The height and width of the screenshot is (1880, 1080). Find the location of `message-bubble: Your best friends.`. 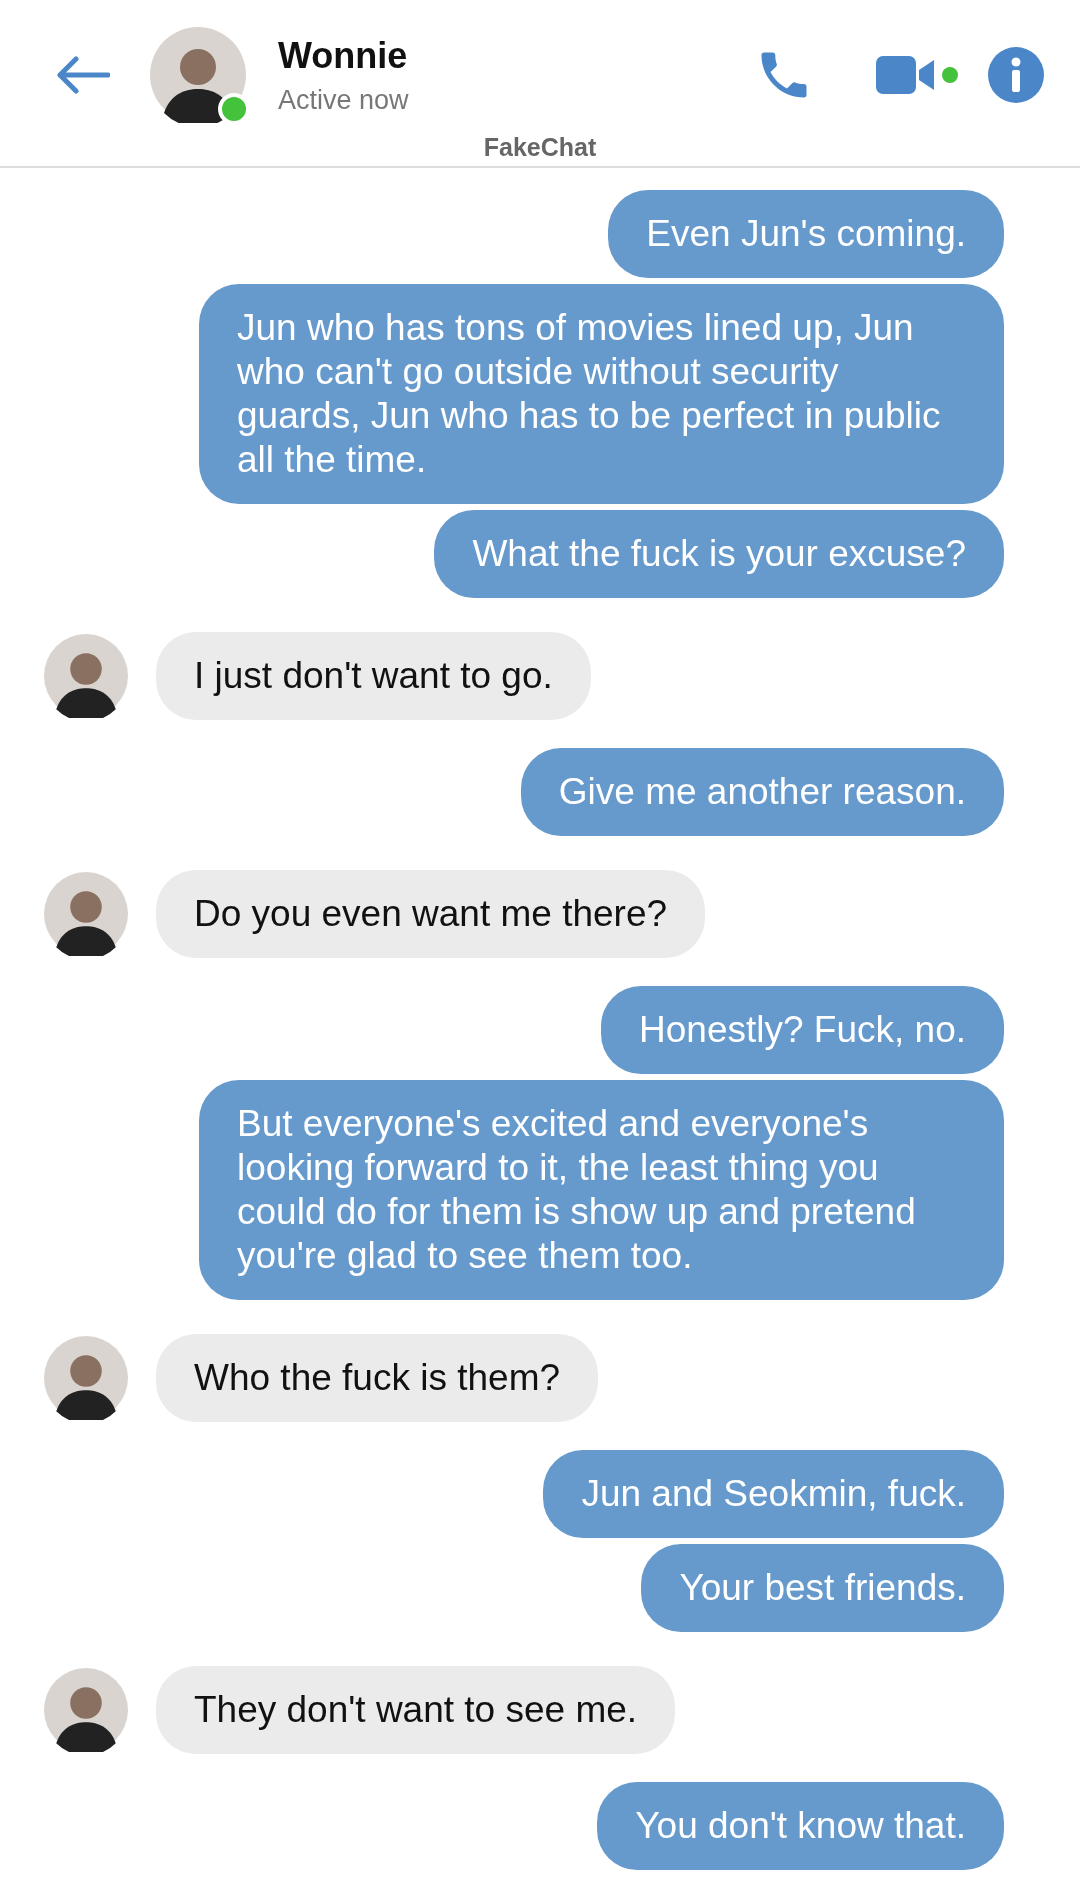

message-bubble: Your best friends. is located at coordinates (822, 1588).